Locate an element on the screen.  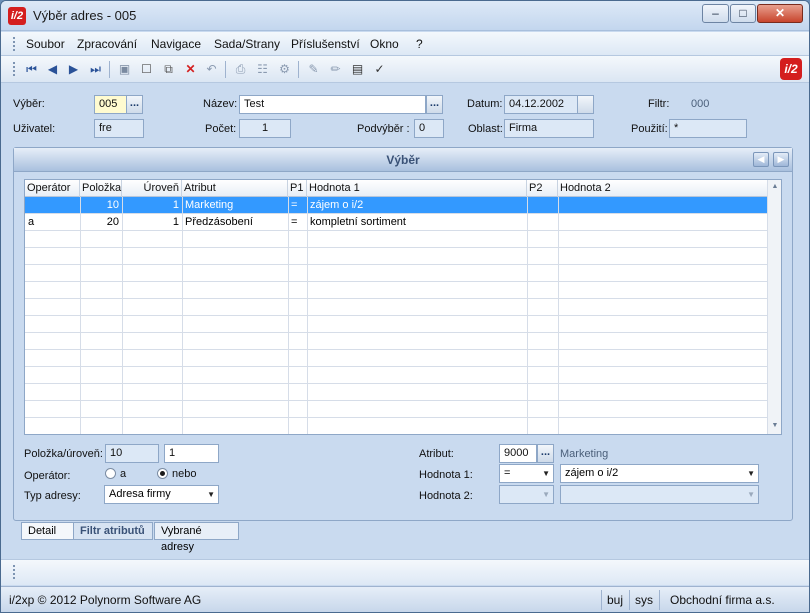
save-icon: ▣ is located at coordinates (124, 69).